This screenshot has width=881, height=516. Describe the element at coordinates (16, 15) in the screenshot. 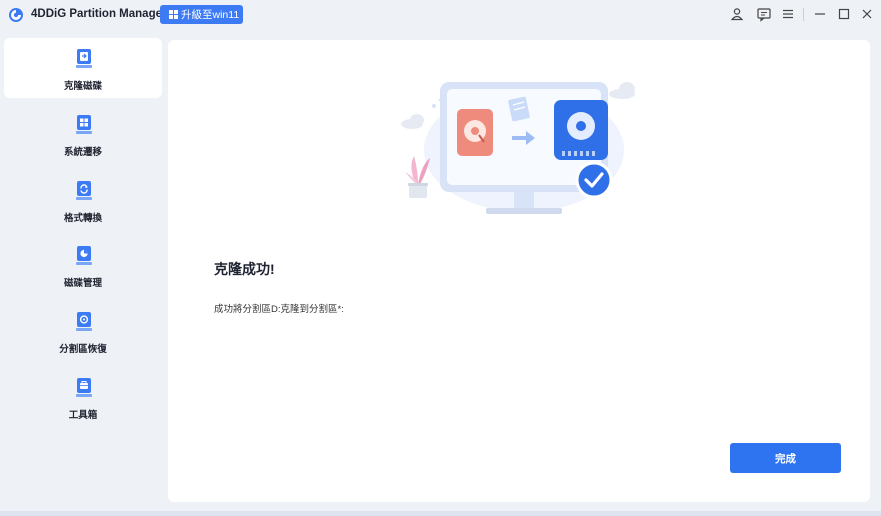

I see `app-logo-icon` at that location.